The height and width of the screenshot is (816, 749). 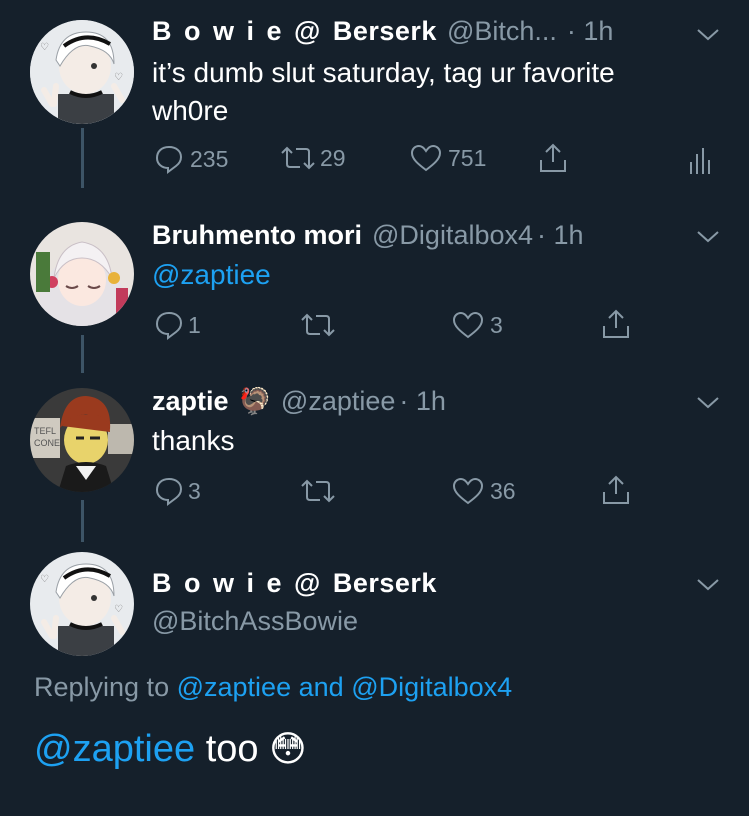 I want to click on like-button: 36, so click(x=484, y=491).